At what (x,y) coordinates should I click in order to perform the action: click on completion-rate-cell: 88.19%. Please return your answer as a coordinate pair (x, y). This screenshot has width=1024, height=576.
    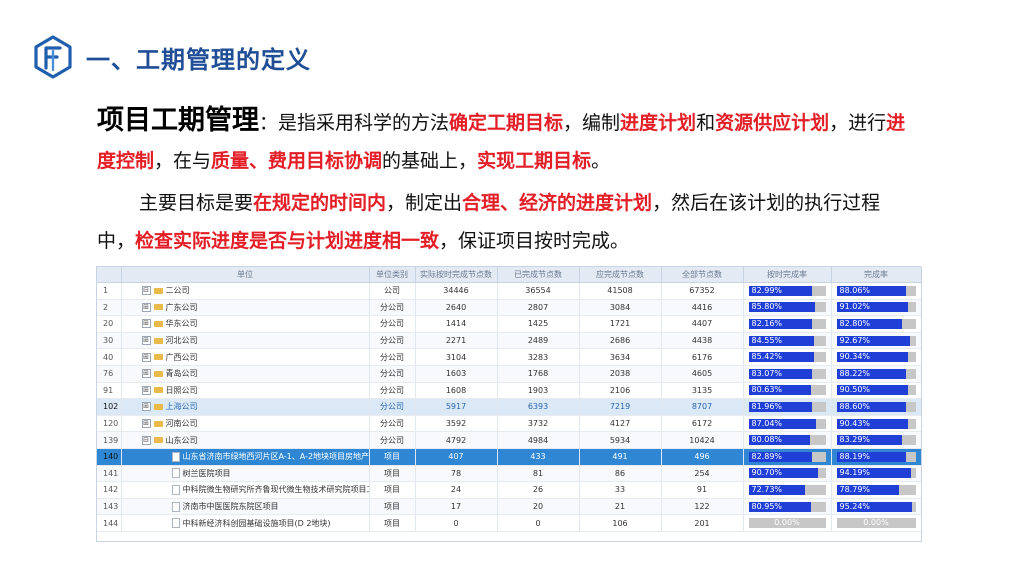
    Looking at the image, I should click on (876, 457).